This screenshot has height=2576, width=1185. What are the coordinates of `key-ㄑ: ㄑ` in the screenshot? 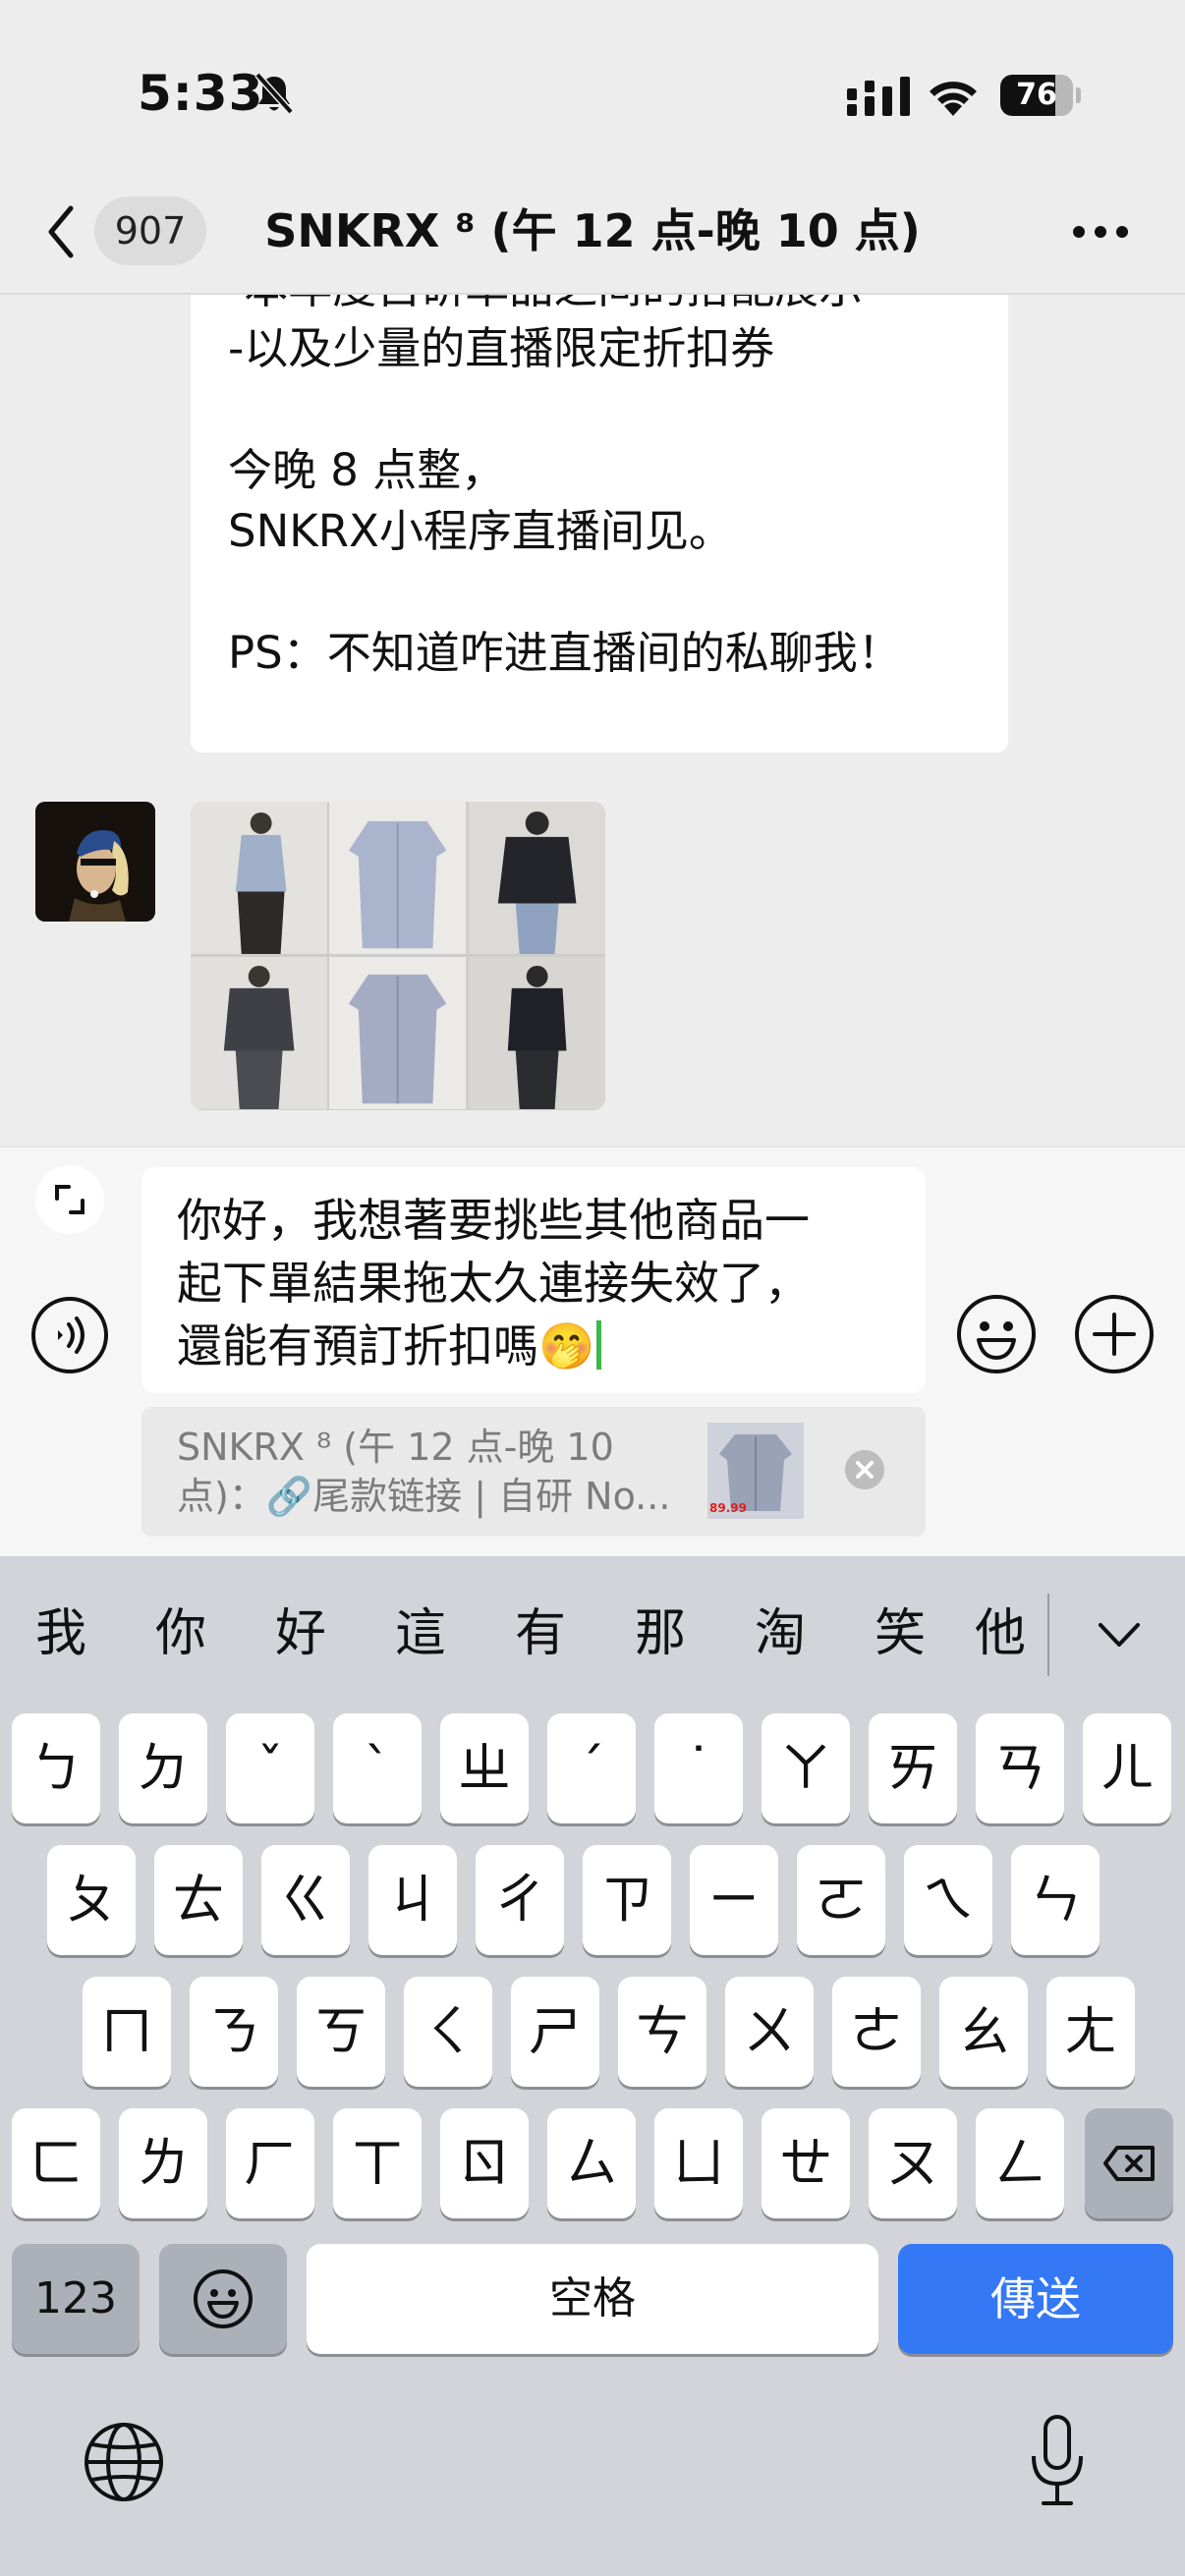 It's located at (448, 2032).